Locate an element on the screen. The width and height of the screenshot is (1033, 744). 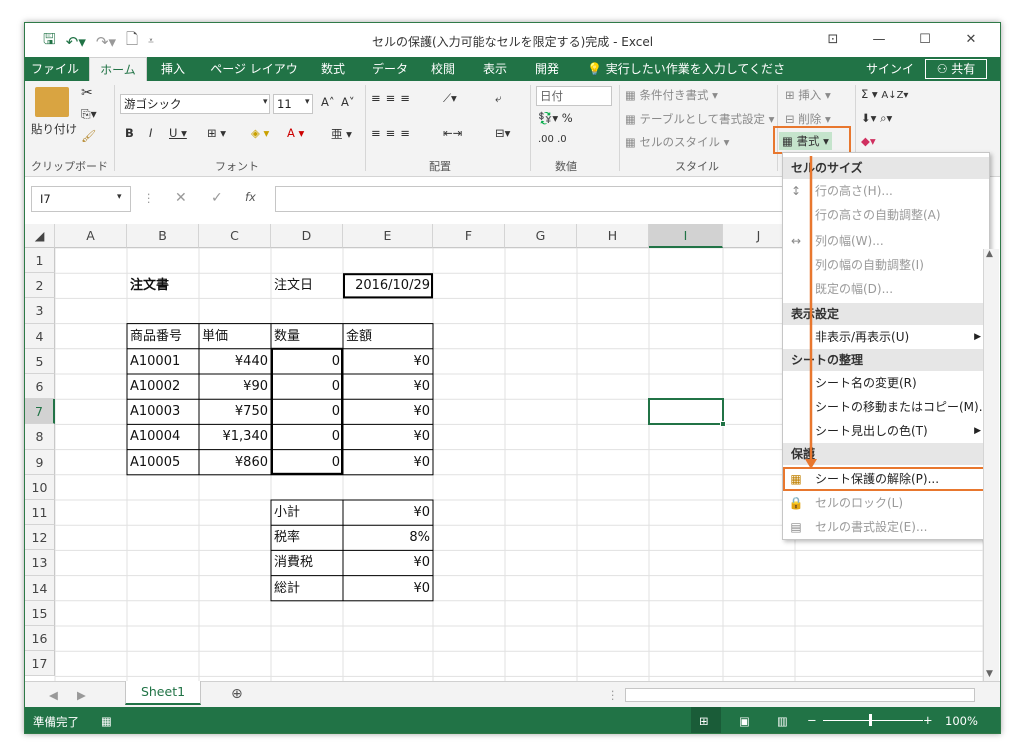
tab-view: 表示 is located at coordinates (495, 69).